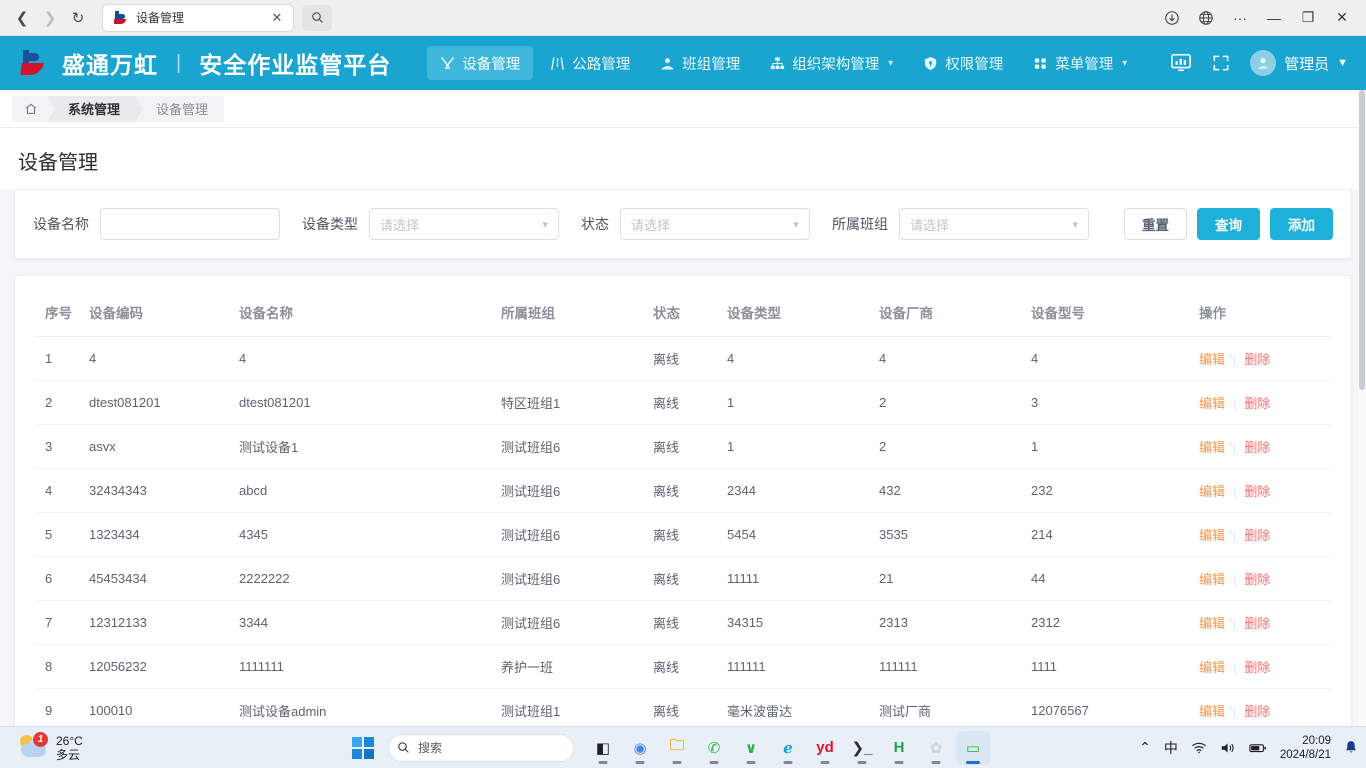  Describe the element at coordinates (825, 748) in the screenshot. I see `youdao-dict-icon: yd` at that location.